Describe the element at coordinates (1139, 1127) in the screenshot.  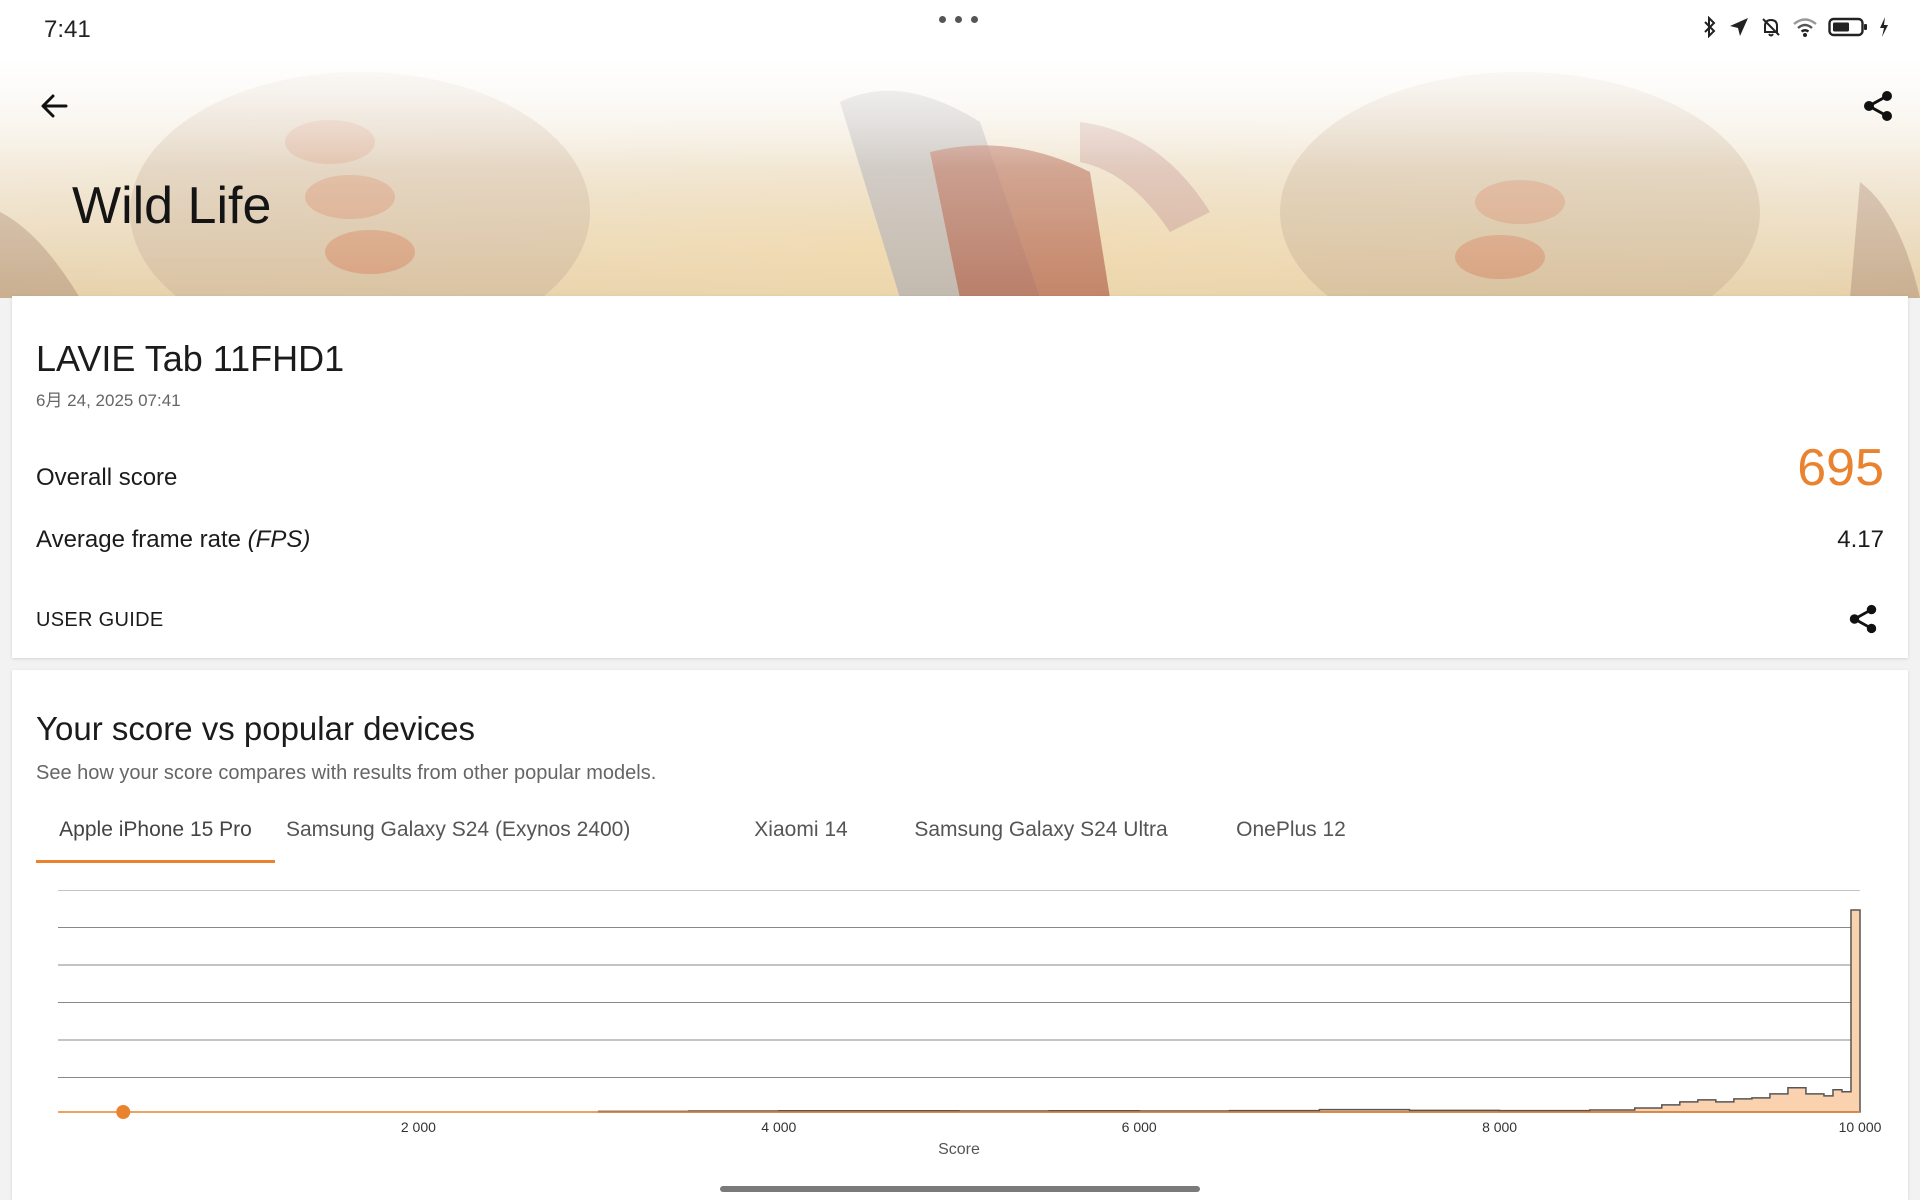
I see `x-tick-label: 6 000` at that location.